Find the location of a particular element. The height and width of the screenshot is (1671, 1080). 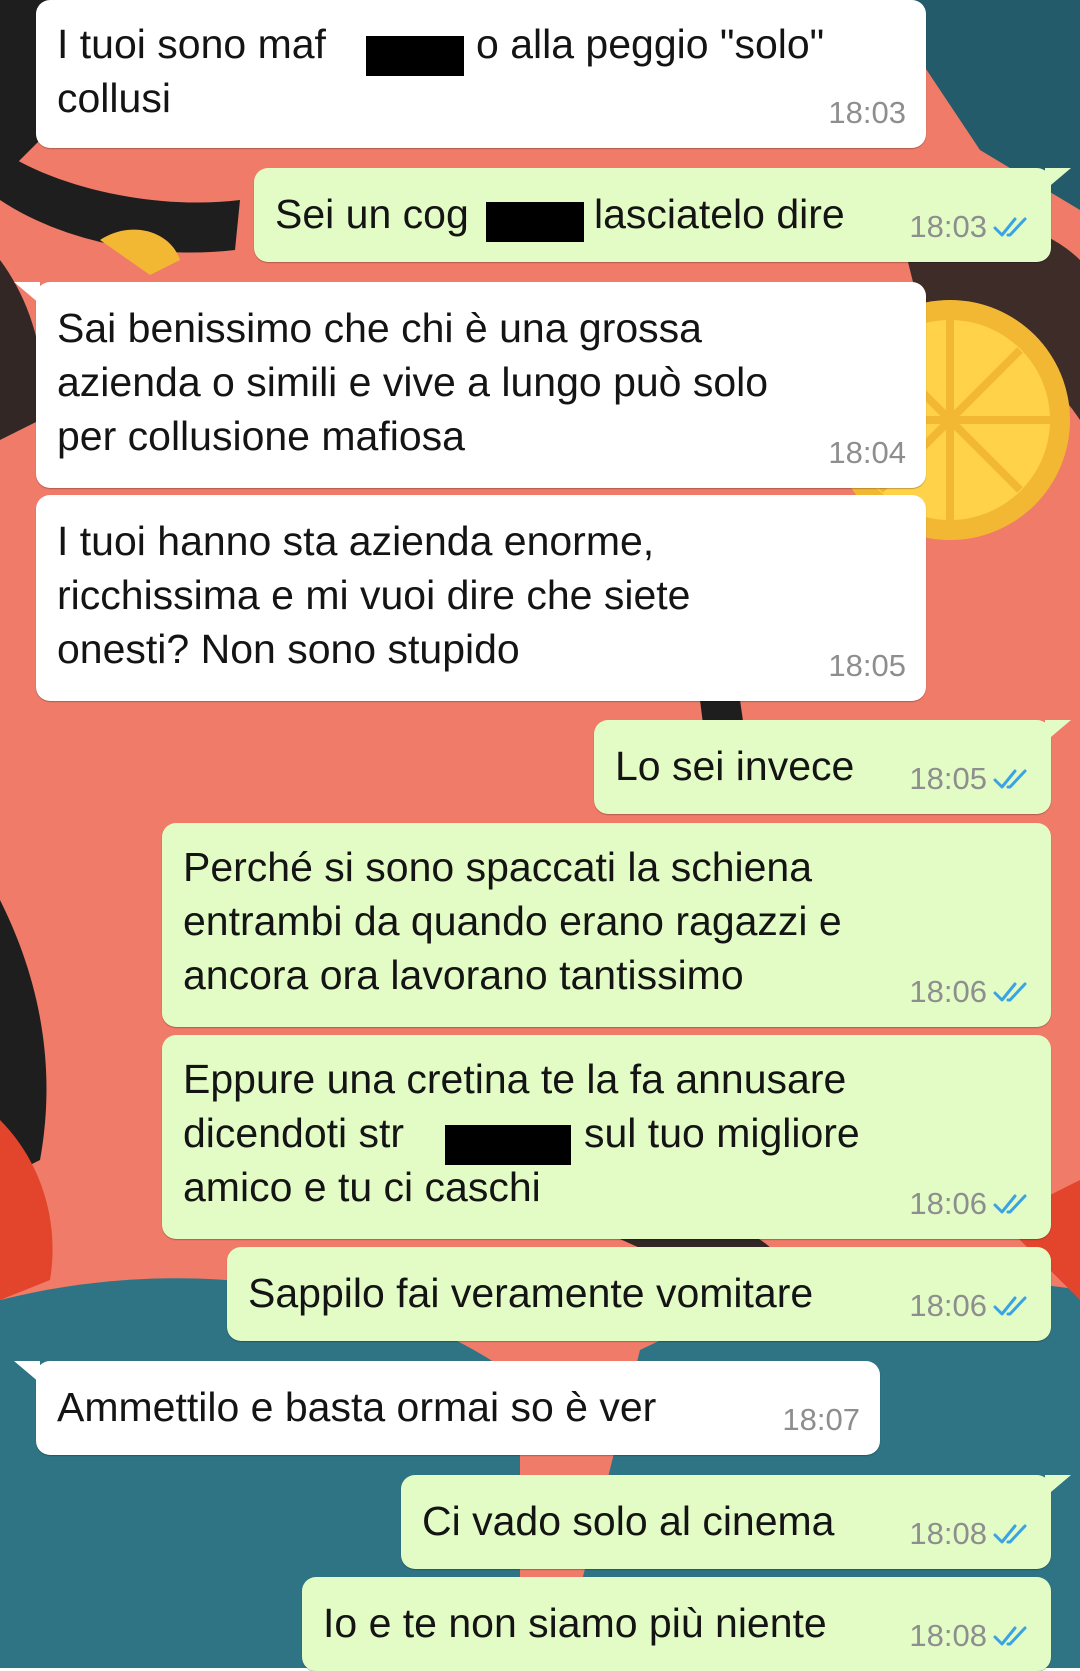

message-bubble-outgoing: Sei un cog lasciatelo dire 18:03 is located at coordinates (652, 215).